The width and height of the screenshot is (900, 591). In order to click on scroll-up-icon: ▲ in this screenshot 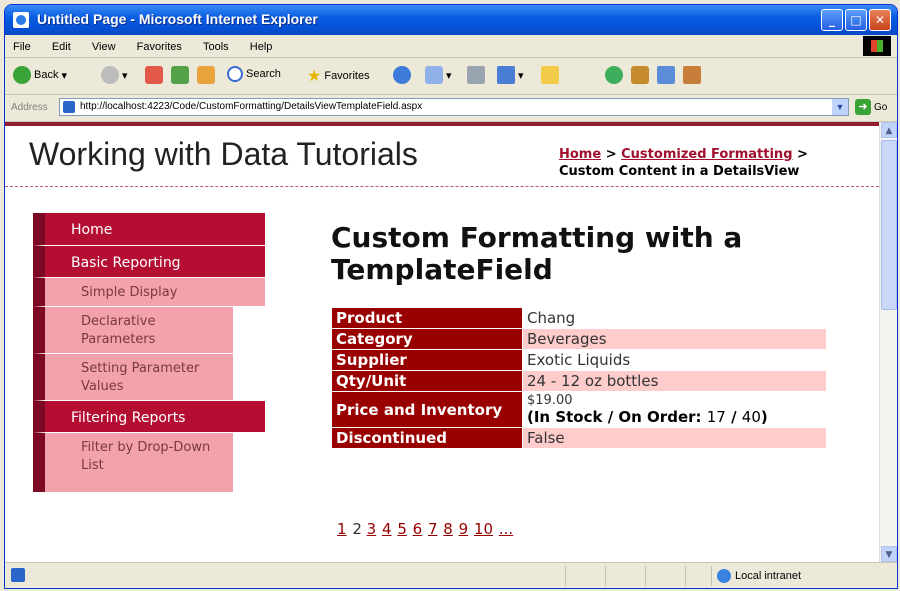, I will do `click(889, 130)`.